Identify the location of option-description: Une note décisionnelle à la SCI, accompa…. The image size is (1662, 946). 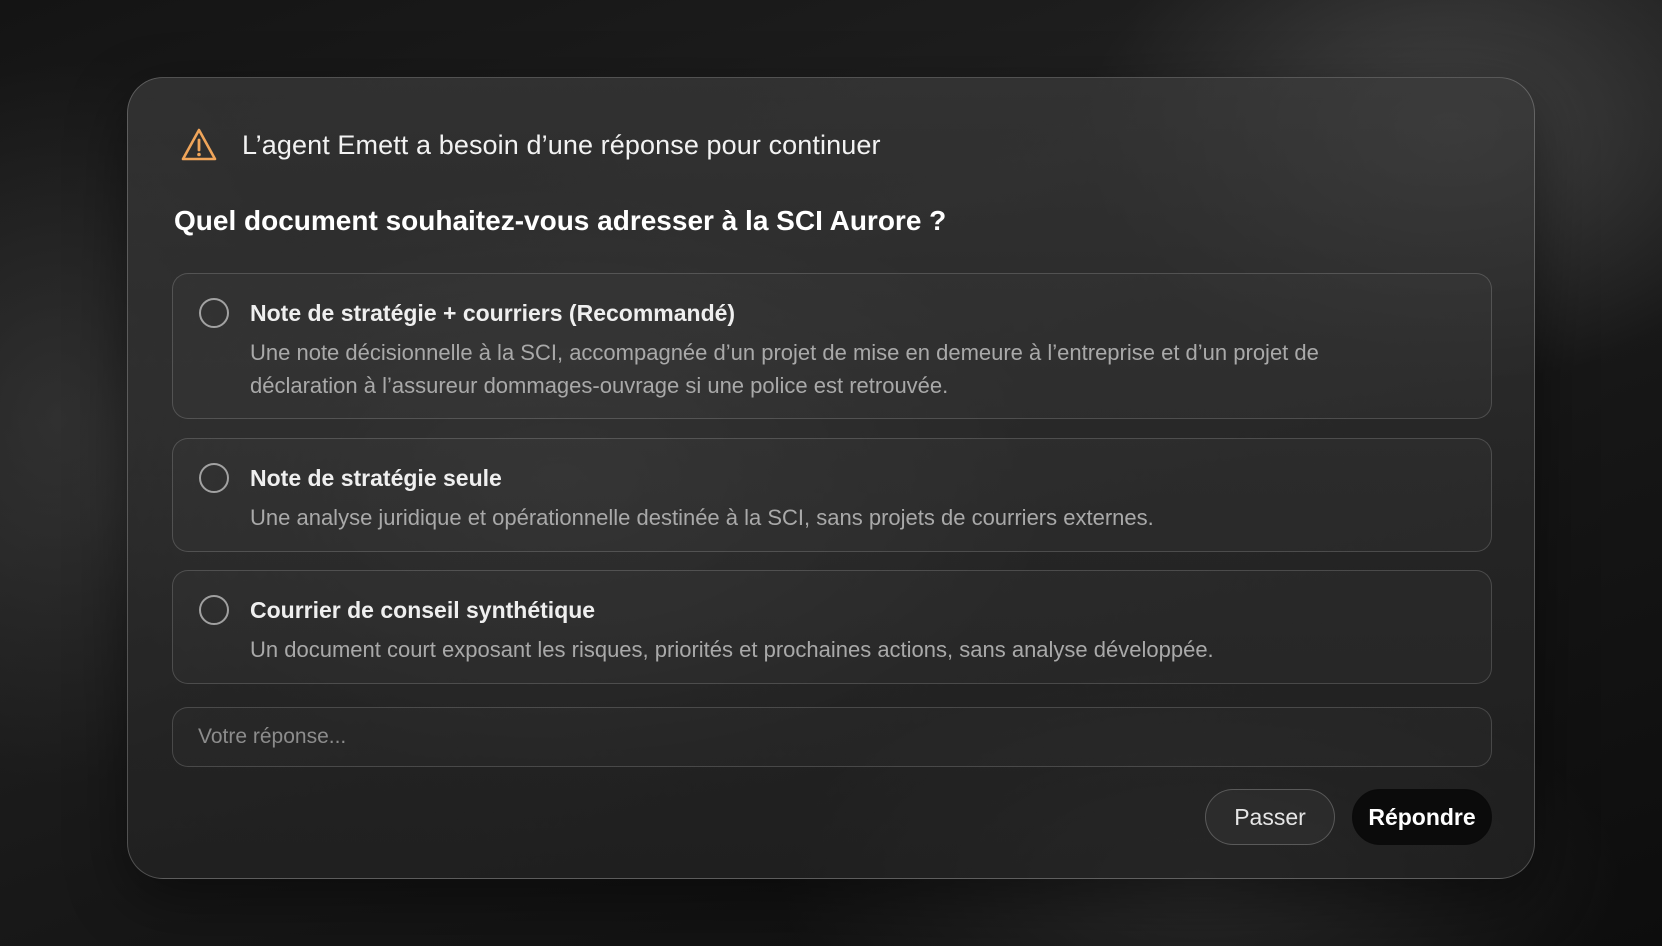
(784, 369).